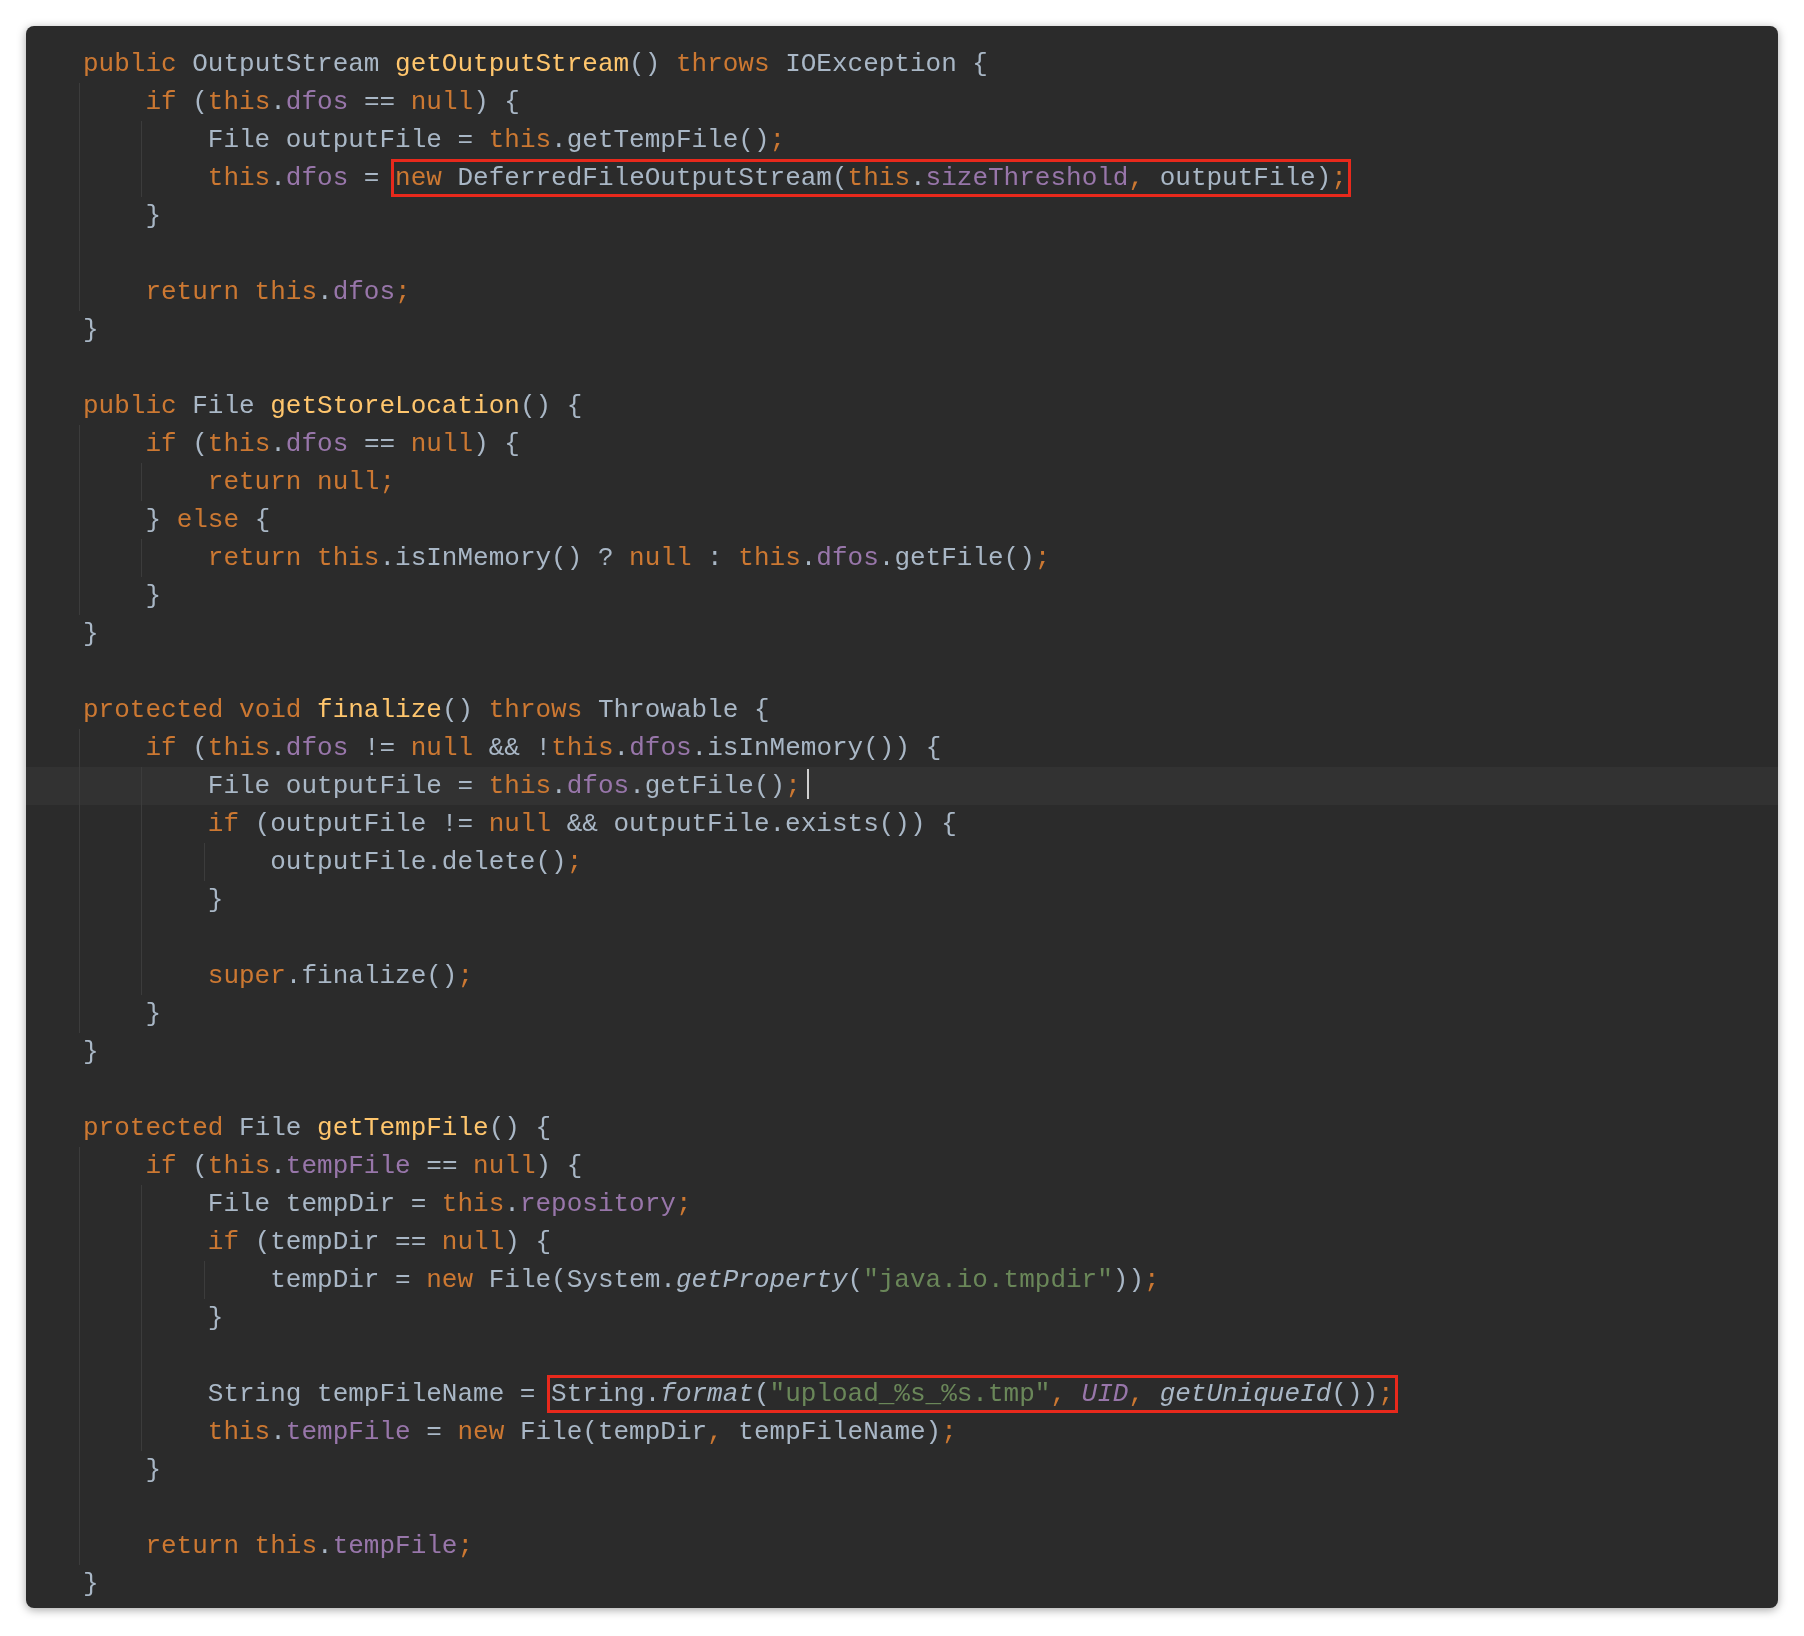 Image resolution: width=1804 pixels, height=1636 pixels. Describe the element at coordinates (629, 558) in the screenshot. I see `code-line: return this.isInMemory() ? null : this.dfos.getFile();` at that location.